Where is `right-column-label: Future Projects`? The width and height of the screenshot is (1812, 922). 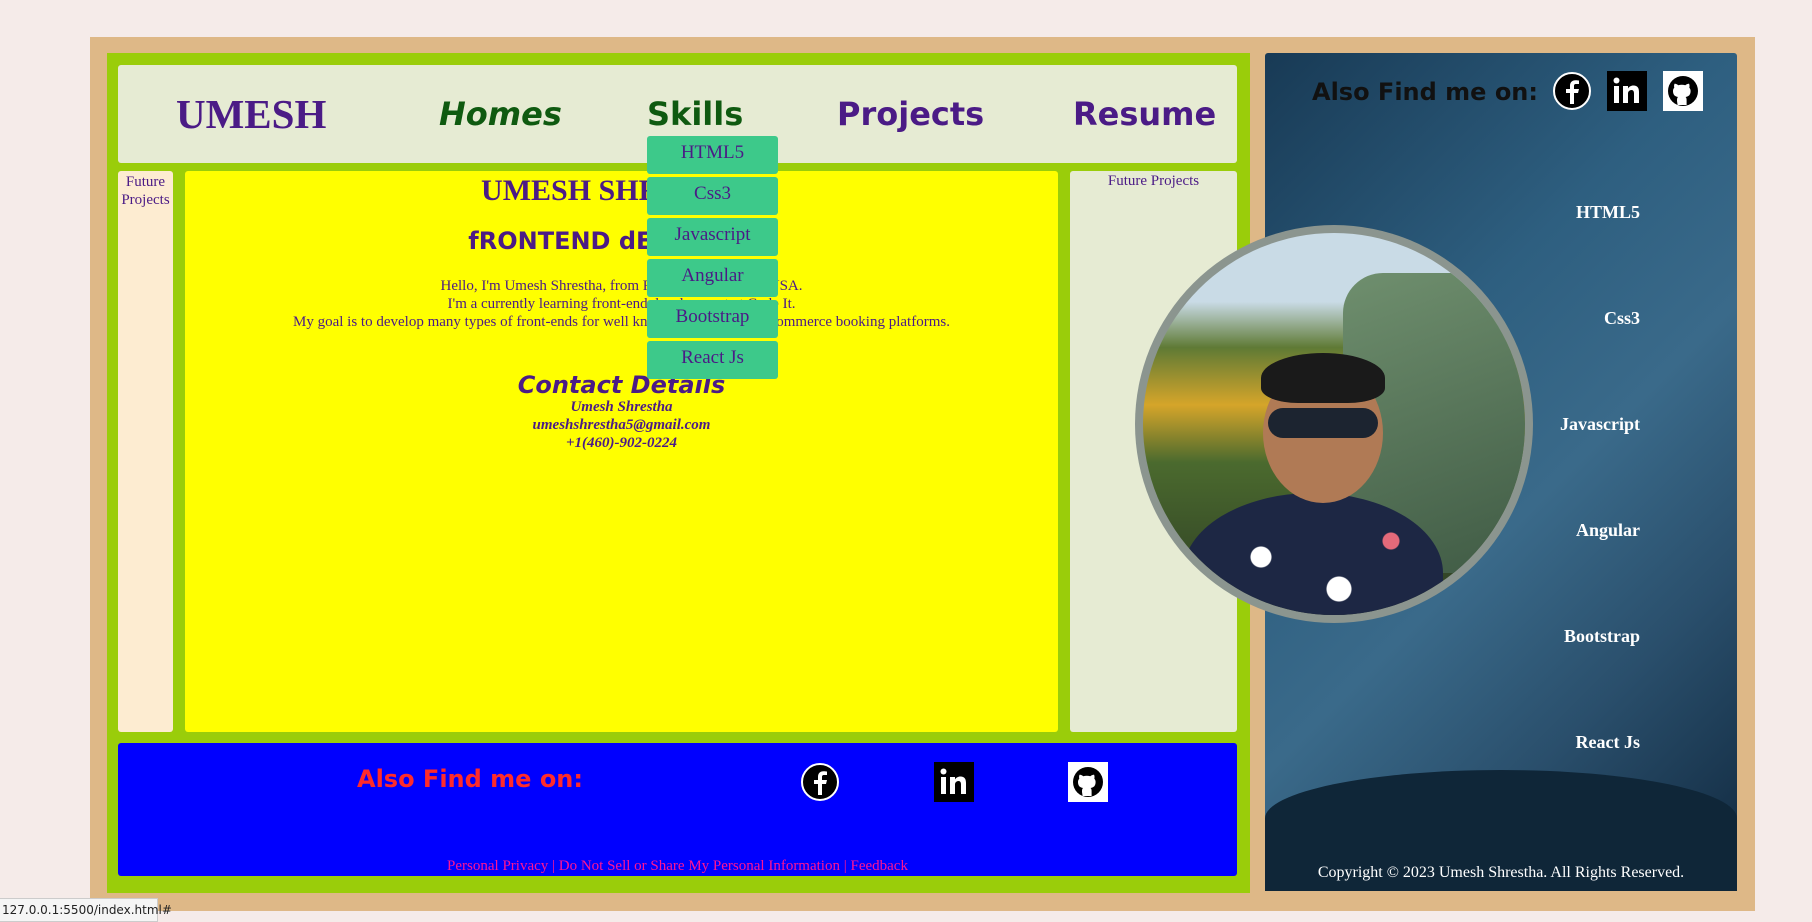
right-column-label: Future Projects is located at coordinates (1153, 181).